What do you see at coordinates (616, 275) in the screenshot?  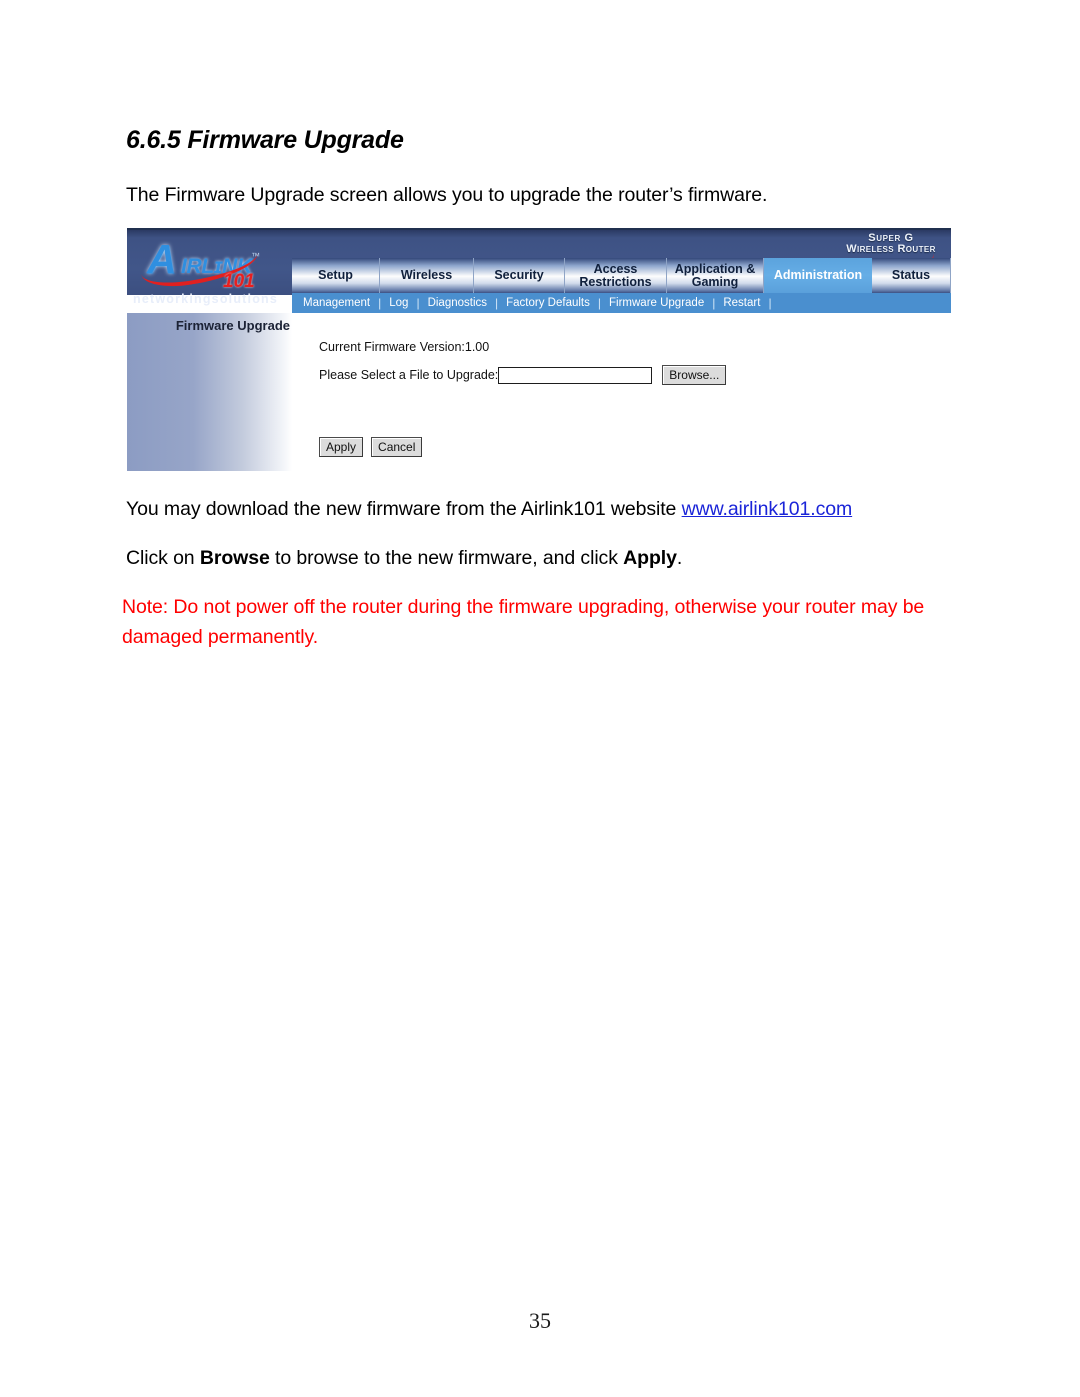 I see `tab-access-restrictions: Access Restrictions` at bounding box center [616, 275].